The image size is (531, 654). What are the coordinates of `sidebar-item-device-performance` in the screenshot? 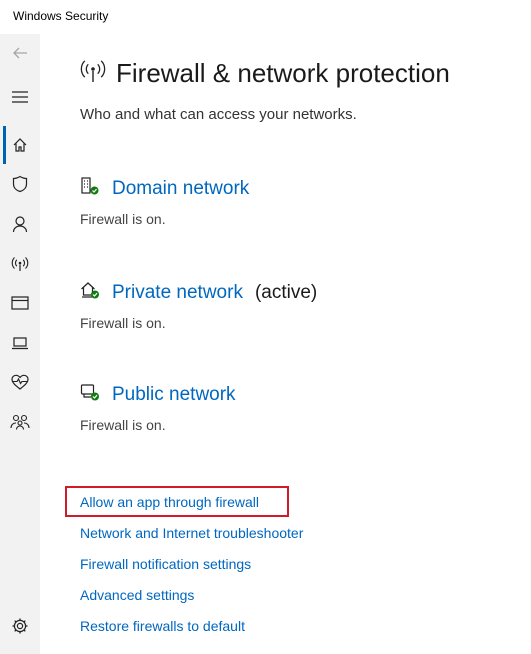 It's located at (20, 382).